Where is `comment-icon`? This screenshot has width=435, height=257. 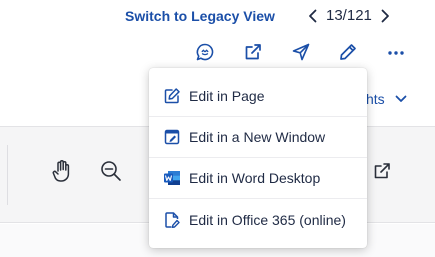 comment-icon is located at coordinates (205, 52).